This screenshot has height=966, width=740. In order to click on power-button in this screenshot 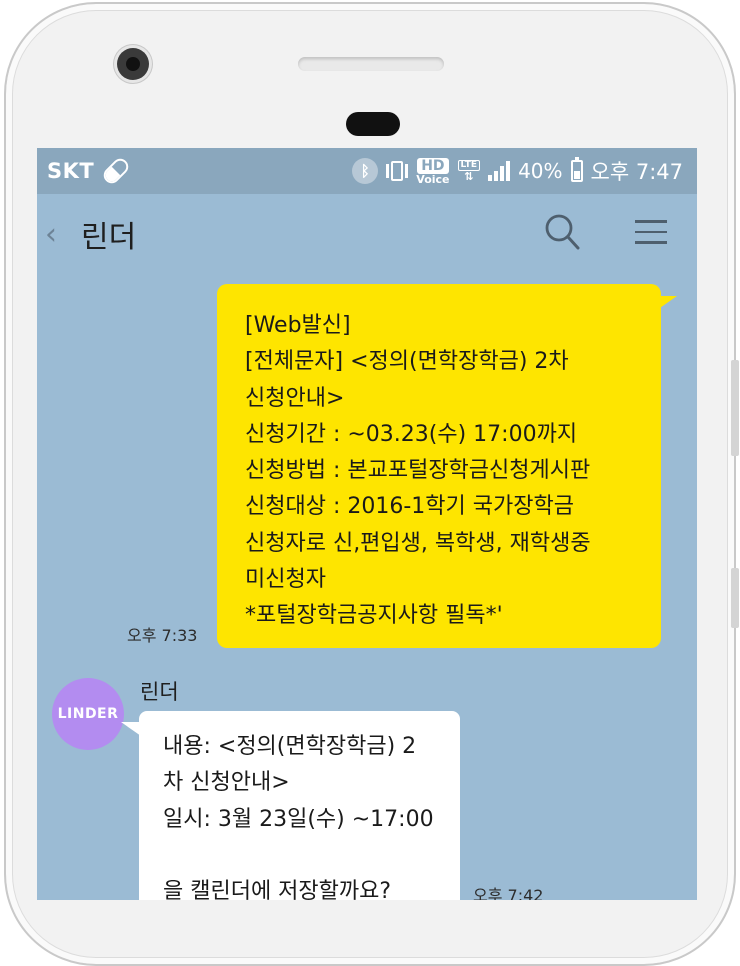, I will do `click(735, 598)`.